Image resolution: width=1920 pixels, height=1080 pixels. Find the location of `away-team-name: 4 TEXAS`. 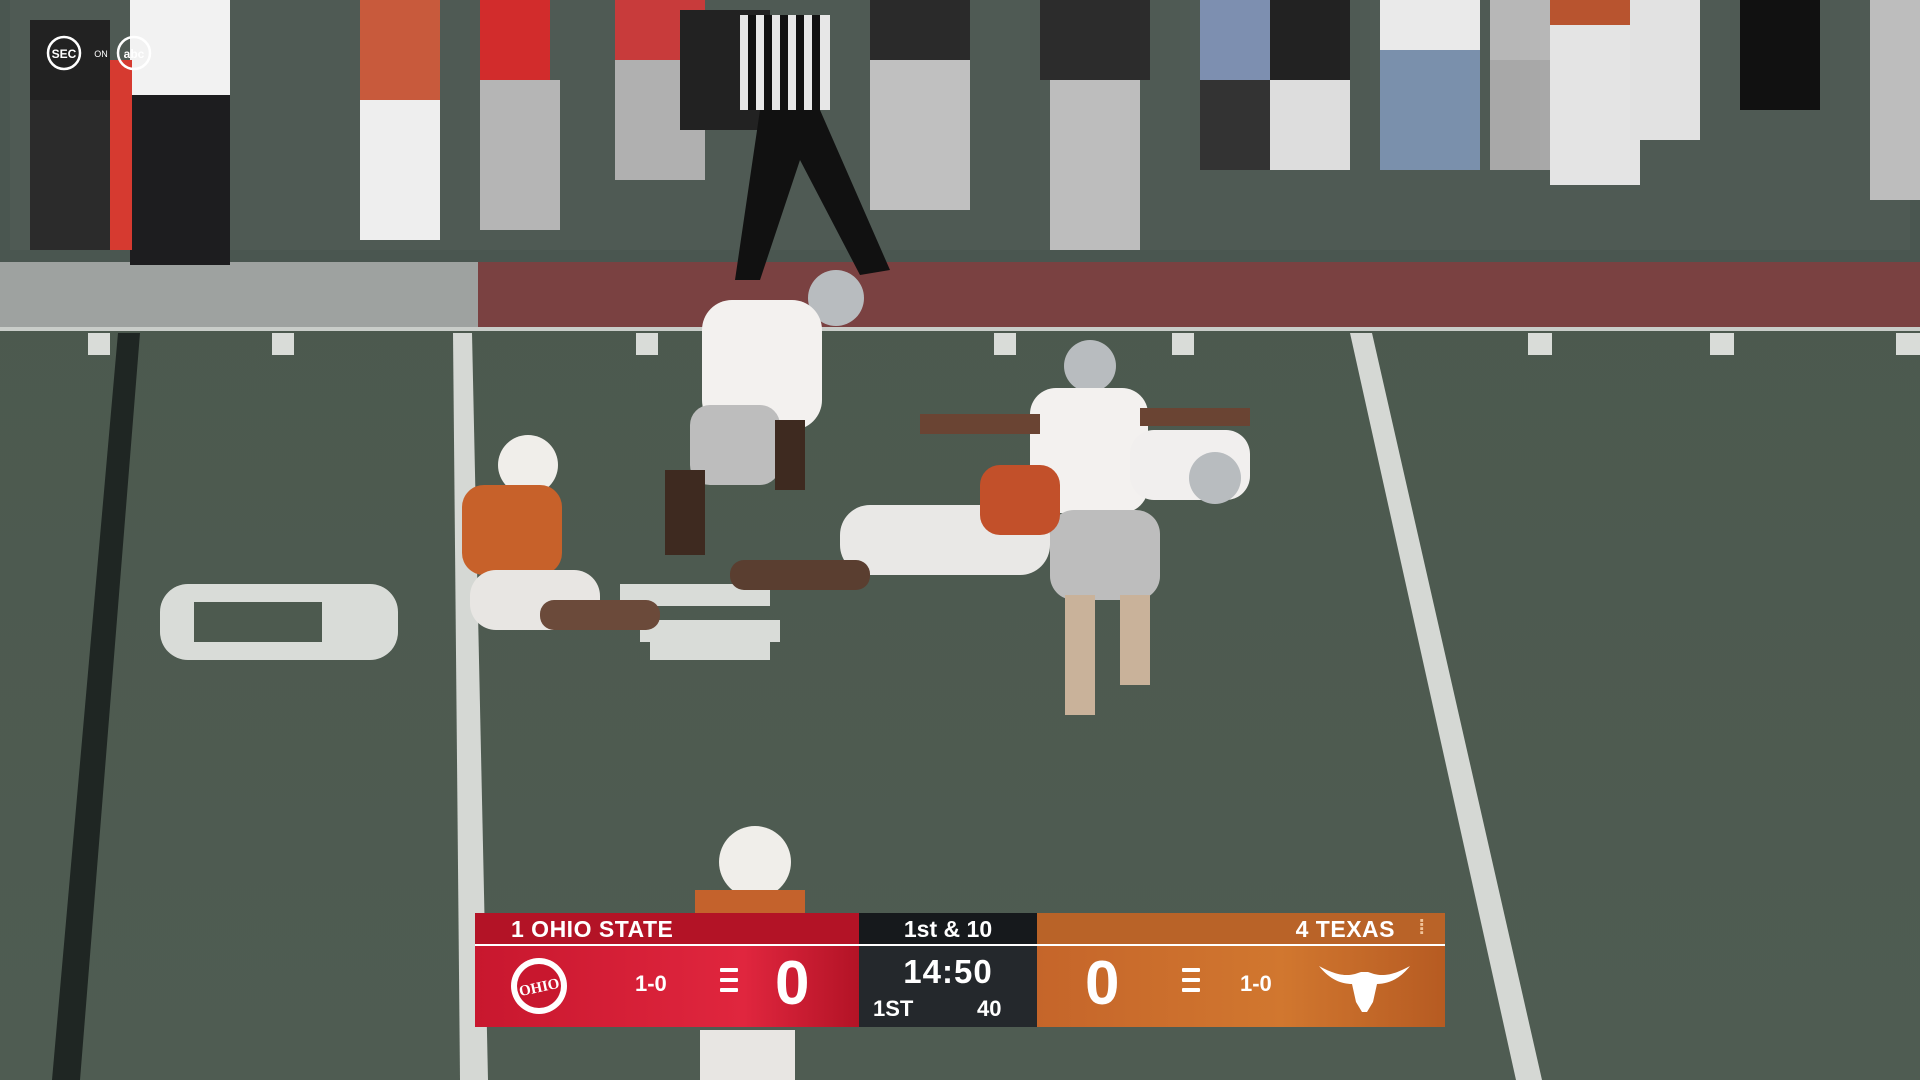

away-team-name: 4 TEXAS is located at coordinates (1345, 929).